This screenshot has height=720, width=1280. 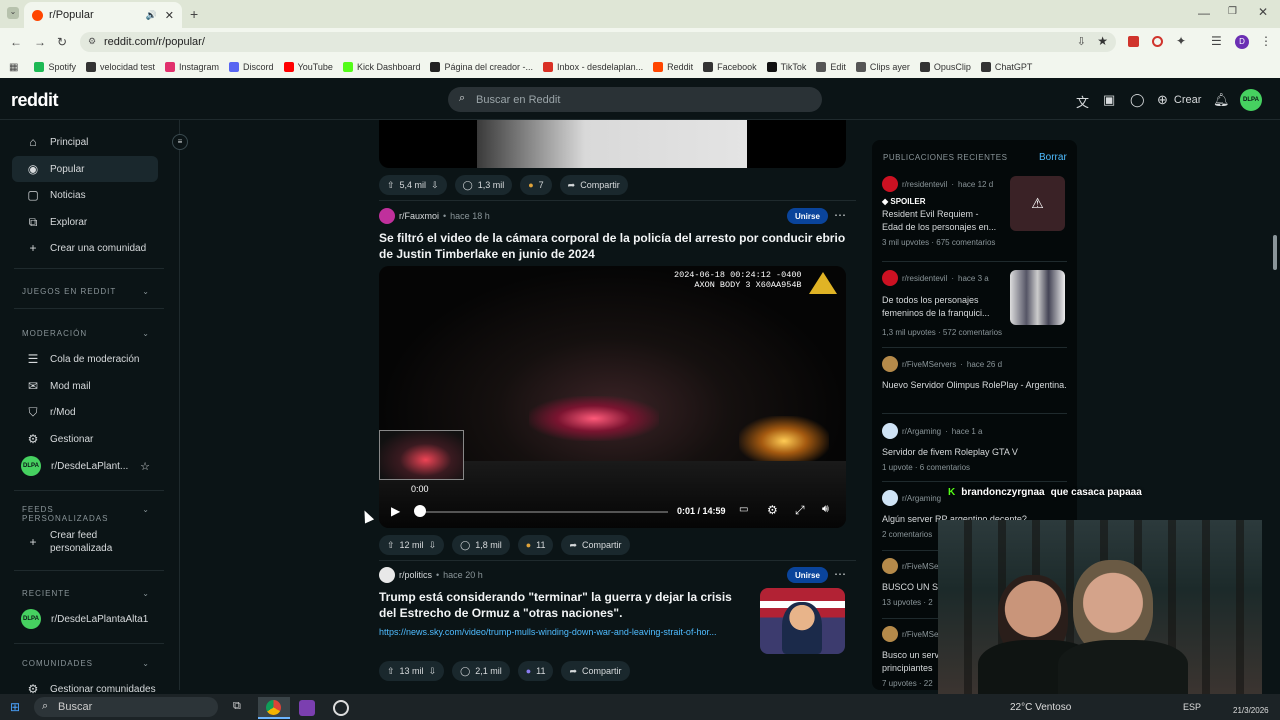 What do you see at coordinates (85, 142) in the screenshot?
I see `nav-principal: ⌂ Principal` at bounding box center [85, 142].